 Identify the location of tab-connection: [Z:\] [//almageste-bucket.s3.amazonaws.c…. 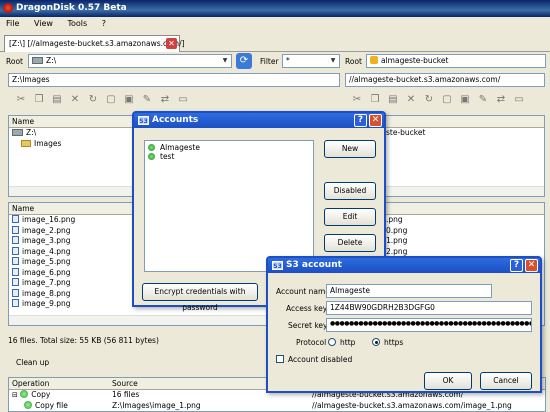
(94, 43).